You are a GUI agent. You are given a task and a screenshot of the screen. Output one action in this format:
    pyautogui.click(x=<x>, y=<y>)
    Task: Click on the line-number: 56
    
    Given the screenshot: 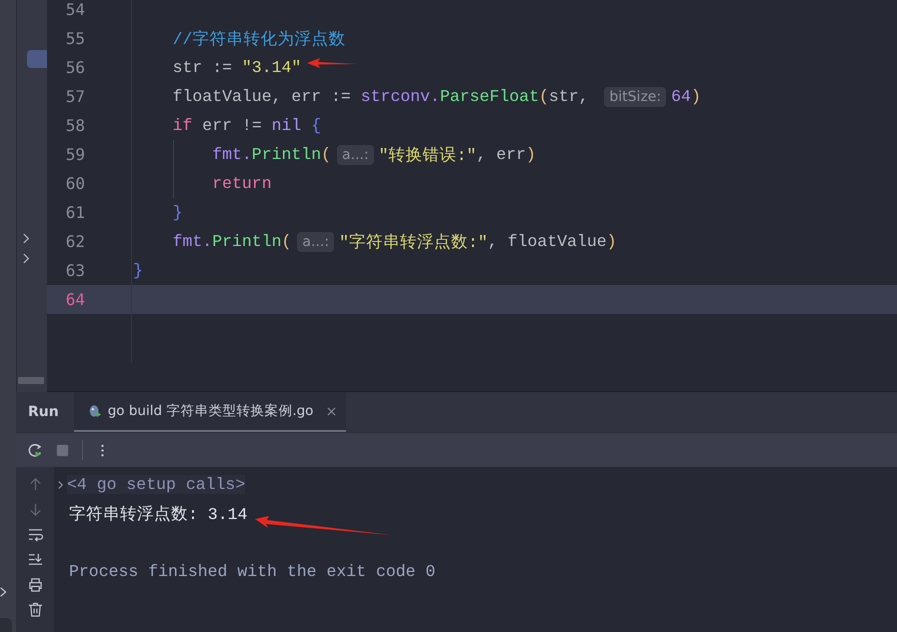 What is the action you would take?
    pyautogui.click(x=74, y=67)
    